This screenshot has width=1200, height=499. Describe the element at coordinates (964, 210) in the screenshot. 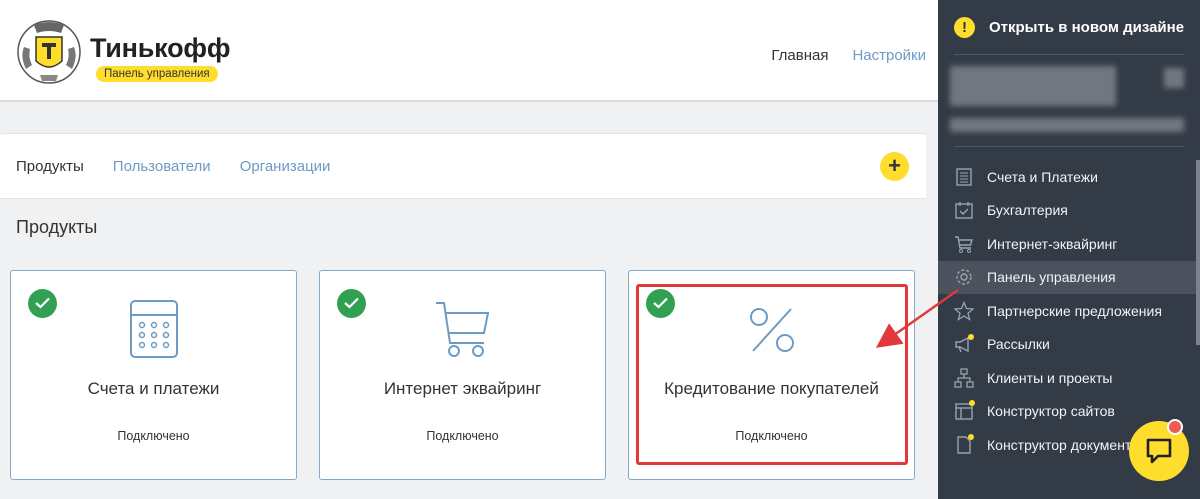

I see `calendar-check-icon` at that location.